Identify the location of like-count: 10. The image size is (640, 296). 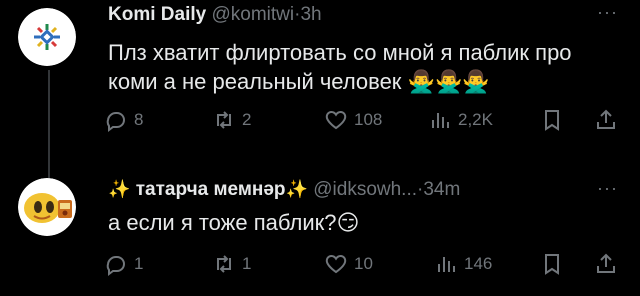
(363, 263).